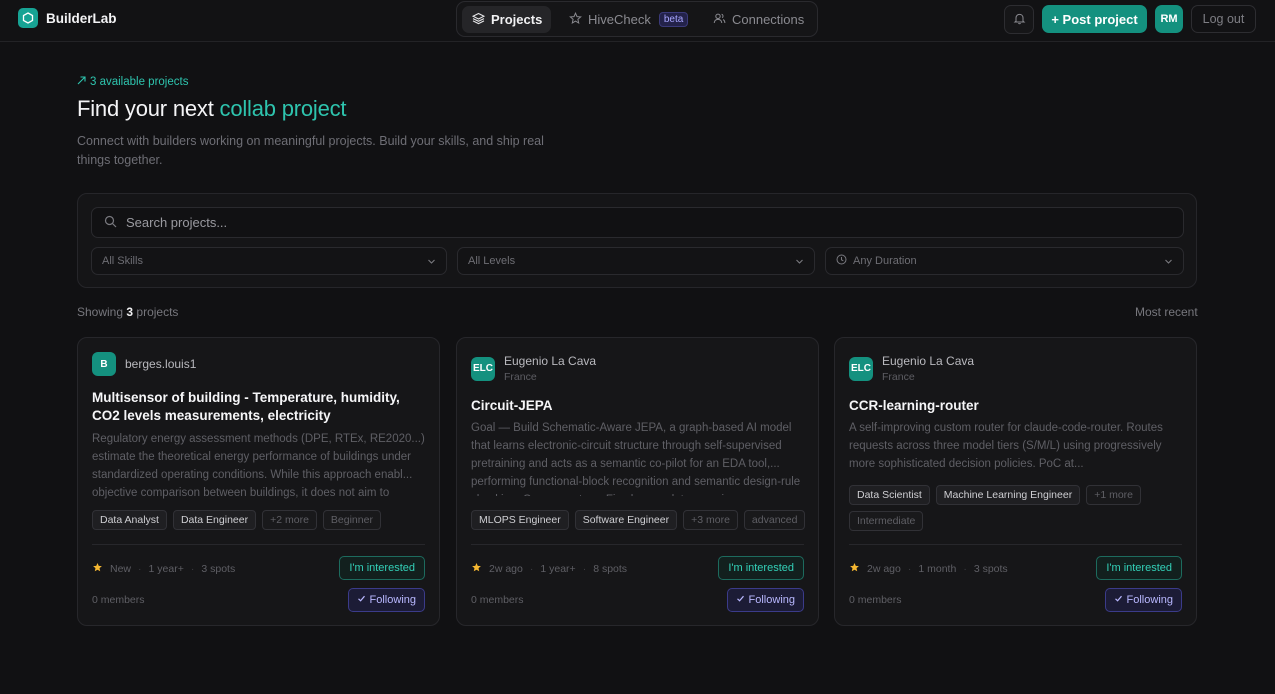  I want to click on skill-tag: Data Engineer, so click(214, 520).